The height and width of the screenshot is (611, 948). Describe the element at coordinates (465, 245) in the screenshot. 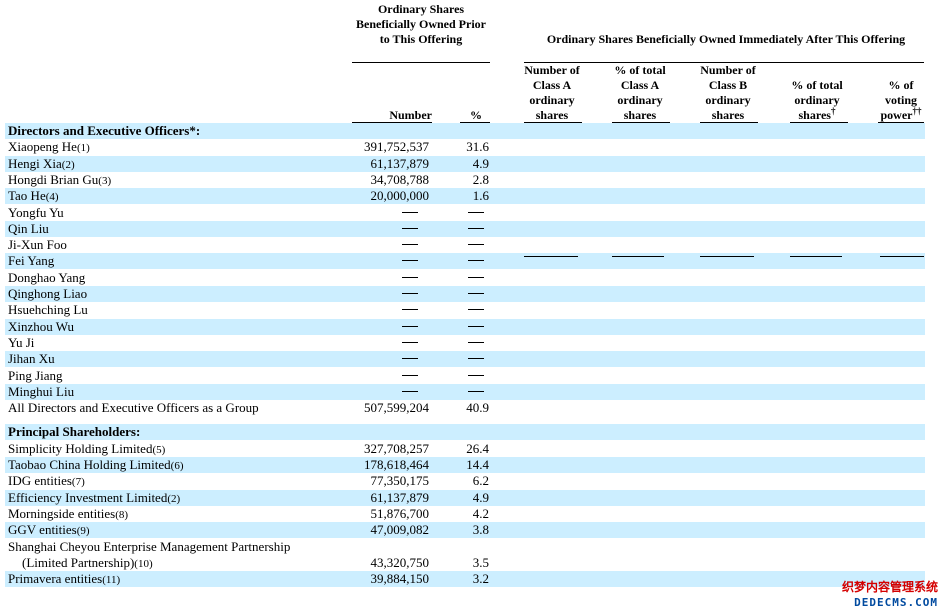

I see `table-row: Ji-Xun Foo` at that location.